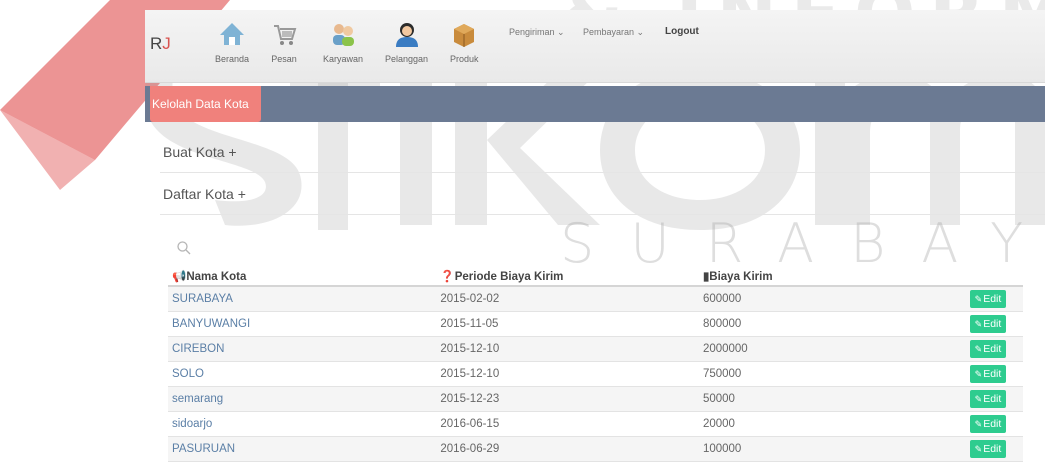  Describe the element at coordinates (567, 277) in the screenshot. I see `column-header-period: ❓Periode Biaya Kirim` at that location.